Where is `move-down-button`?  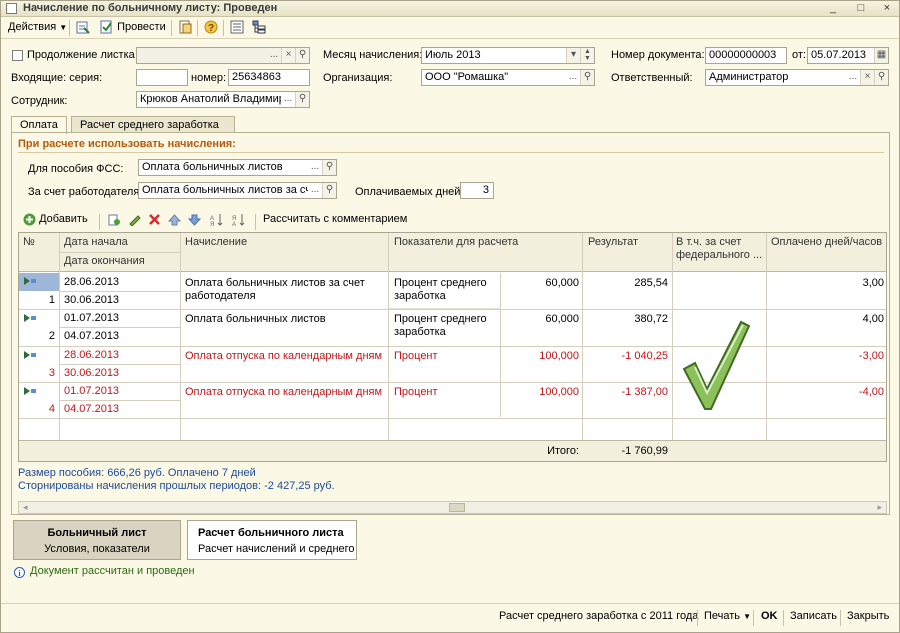 move-down-button is located at coordinates (194, 220).